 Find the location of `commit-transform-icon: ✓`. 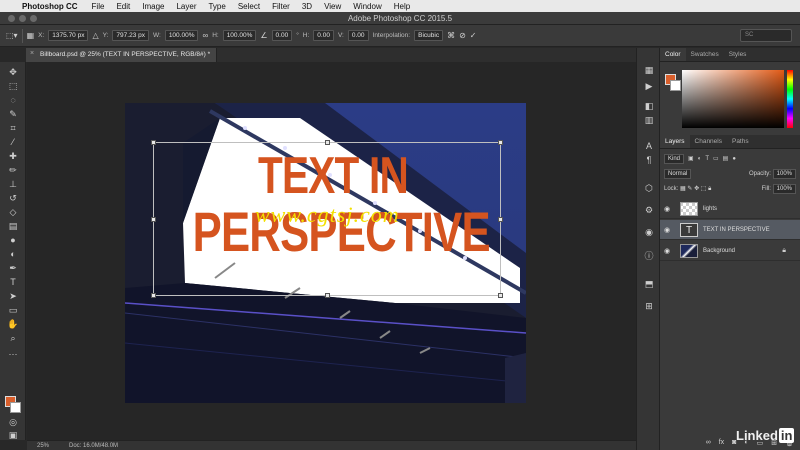

commit-transform-icon: ✓ is located at coordinates (473, 35).